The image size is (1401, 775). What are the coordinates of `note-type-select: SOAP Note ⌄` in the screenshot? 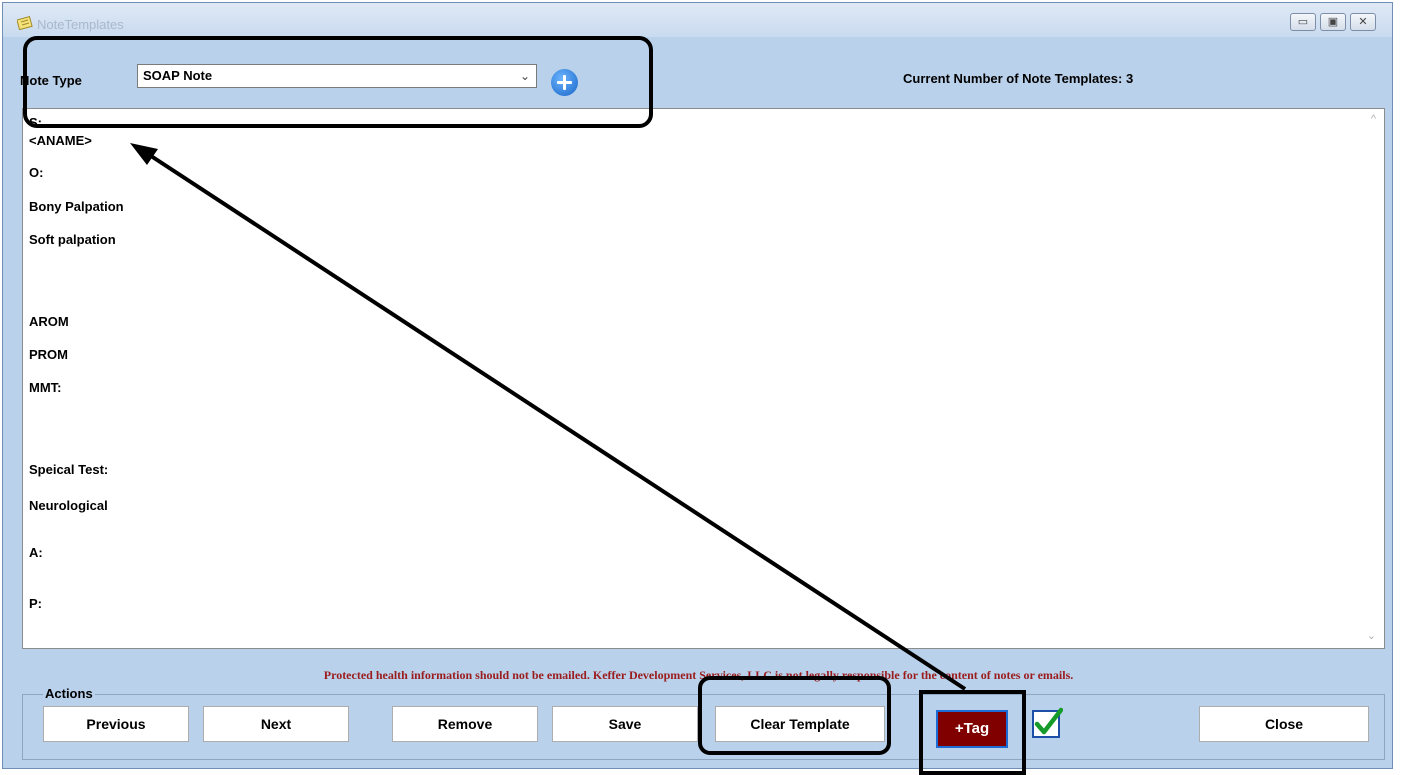 It's located at (337, 76).